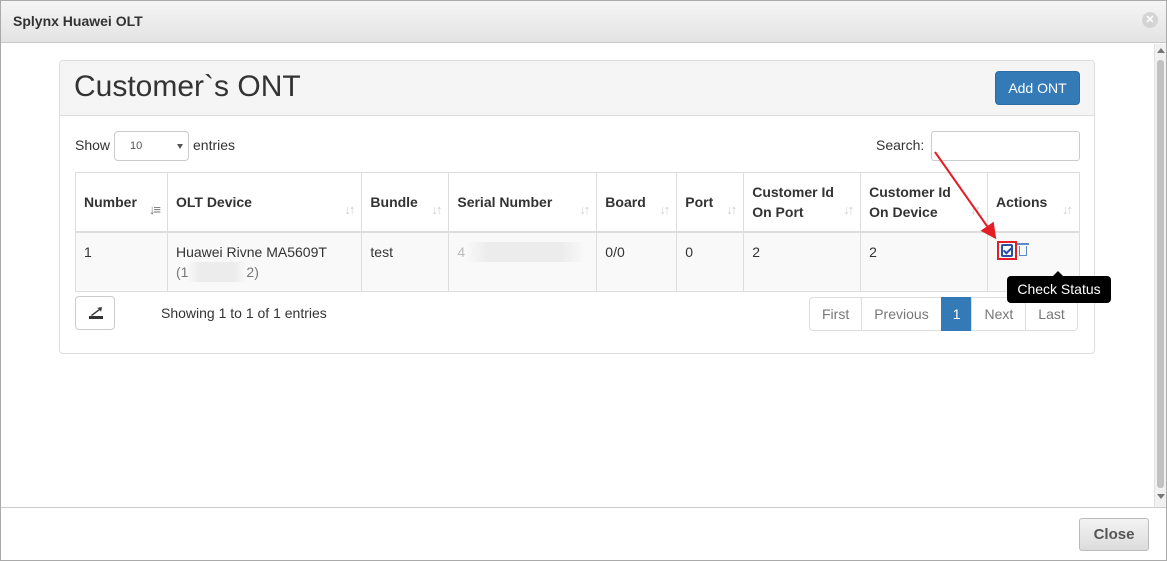  What do you see at coordinates (252, 271) in the screenshot?
I see `olt-ip-end: 2)` at bounding box center [252, 271].